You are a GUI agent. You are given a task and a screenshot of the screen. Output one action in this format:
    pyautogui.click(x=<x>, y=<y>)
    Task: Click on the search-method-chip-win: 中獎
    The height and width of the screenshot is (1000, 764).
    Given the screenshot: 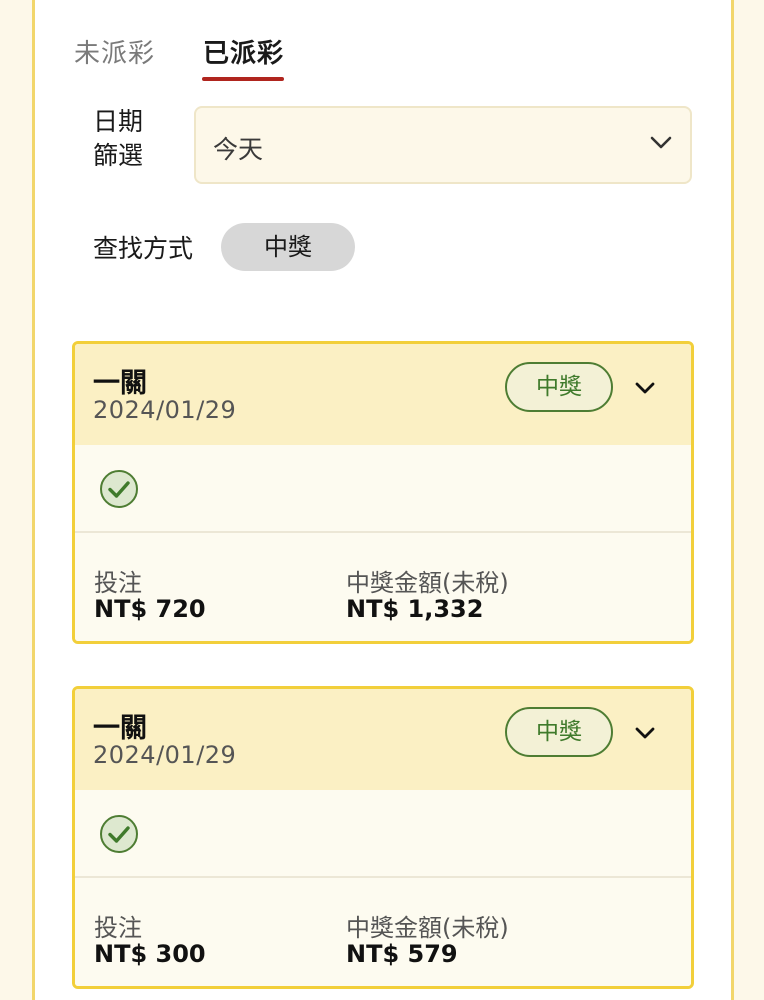 What is the action you would take?
    pyautogui.click(x=288, y=247)
    